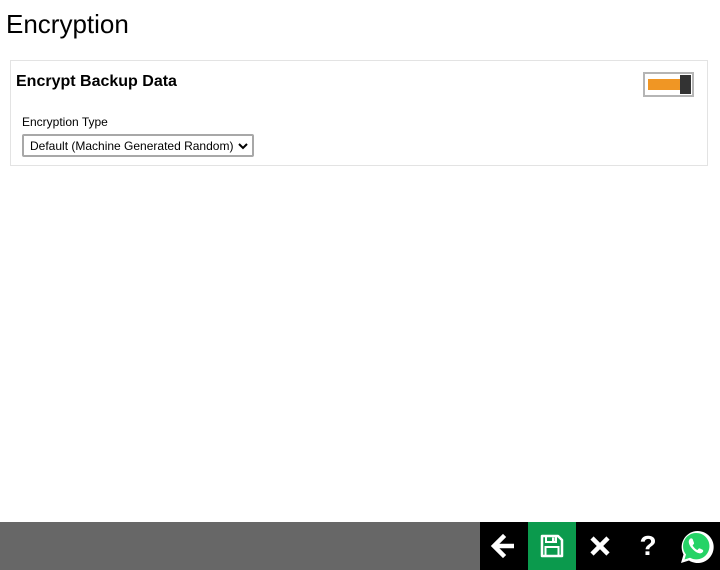  Describe the element at coordinates (360, 546) in the screenshot. I see `bottom-toolbar: ?` at that location.